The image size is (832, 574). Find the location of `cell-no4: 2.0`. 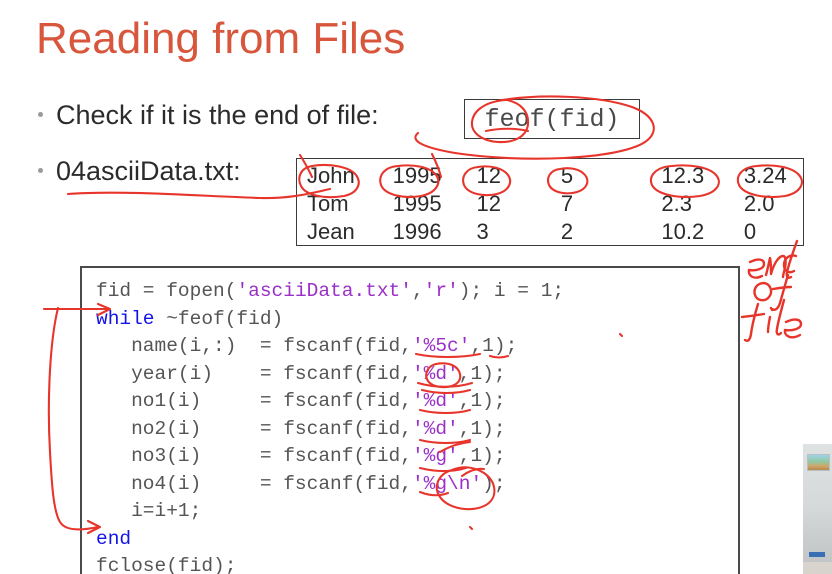

cell-no4: 2.0 is located at coordinates (759, 203).